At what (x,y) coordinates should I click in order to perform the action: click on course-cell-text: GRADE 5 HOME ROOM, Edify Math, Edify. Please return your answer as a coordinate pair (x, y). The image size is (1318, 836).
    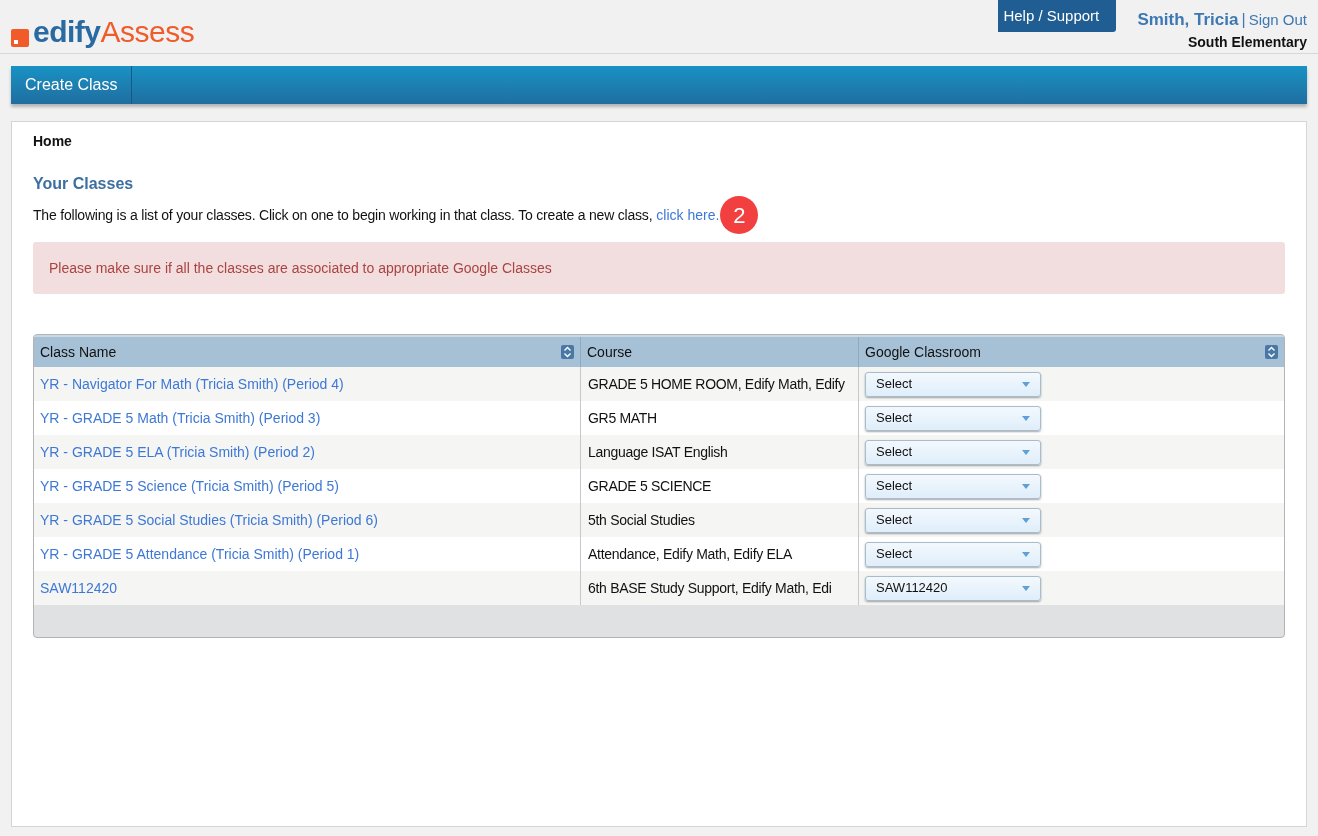
    Looking at the image, I should click on (716, 384).